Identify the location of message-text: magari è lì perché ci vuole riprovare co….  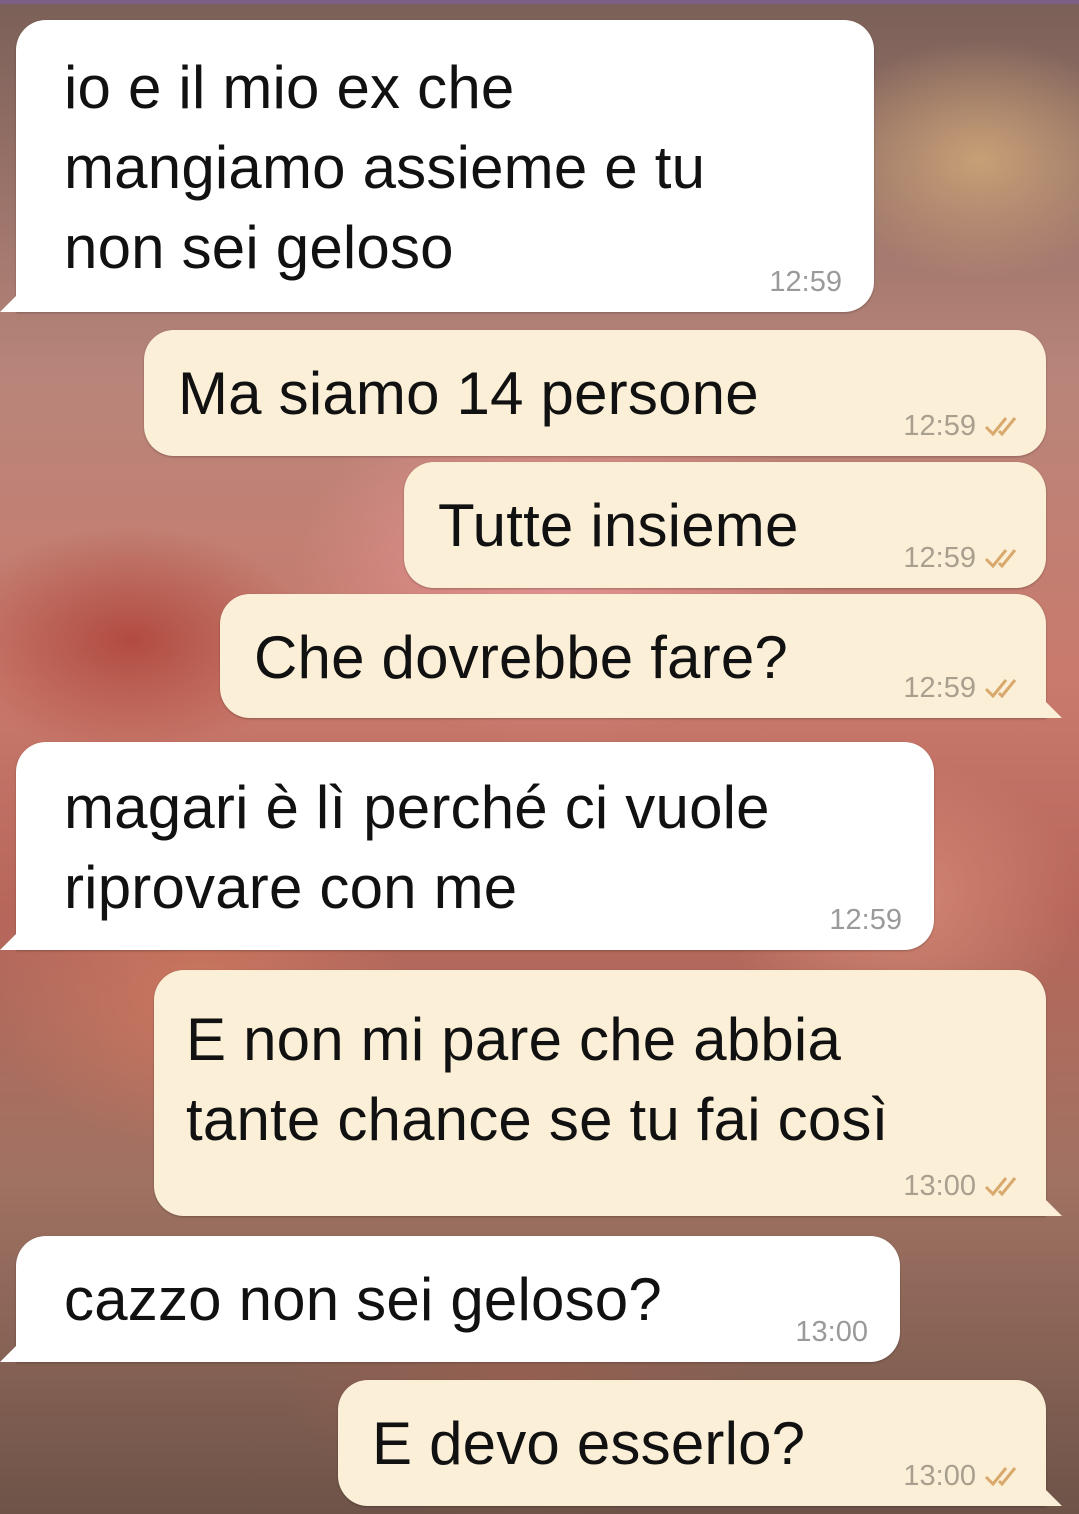
(417, 847).